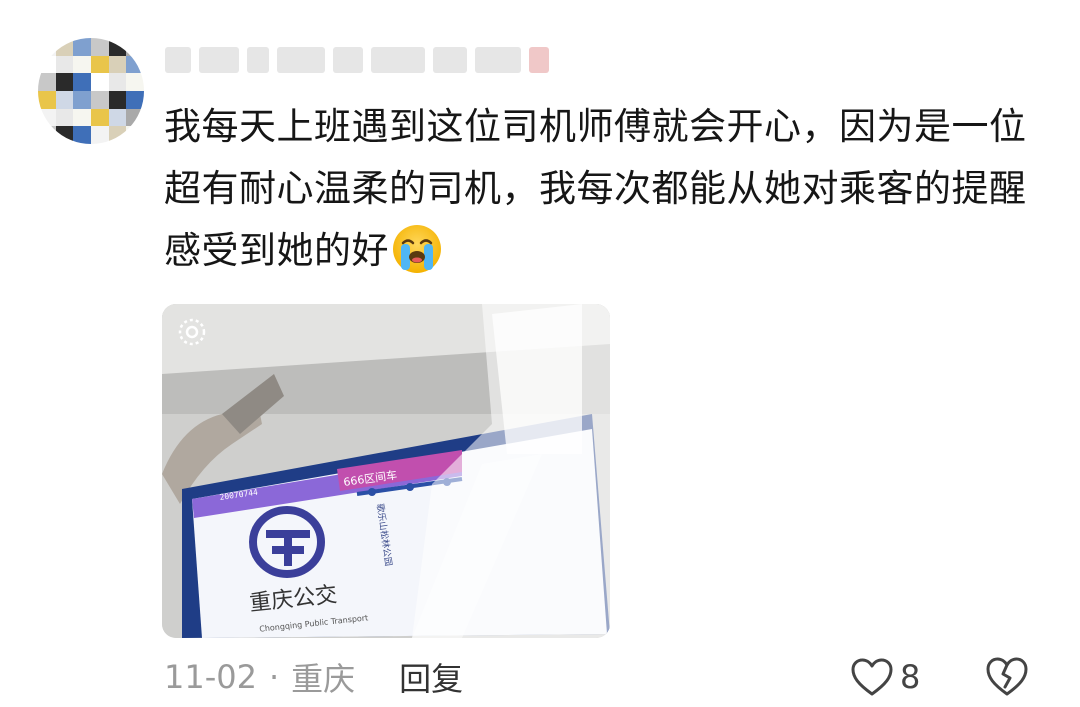  I want to click on like-button: 8, so click(885, 677).